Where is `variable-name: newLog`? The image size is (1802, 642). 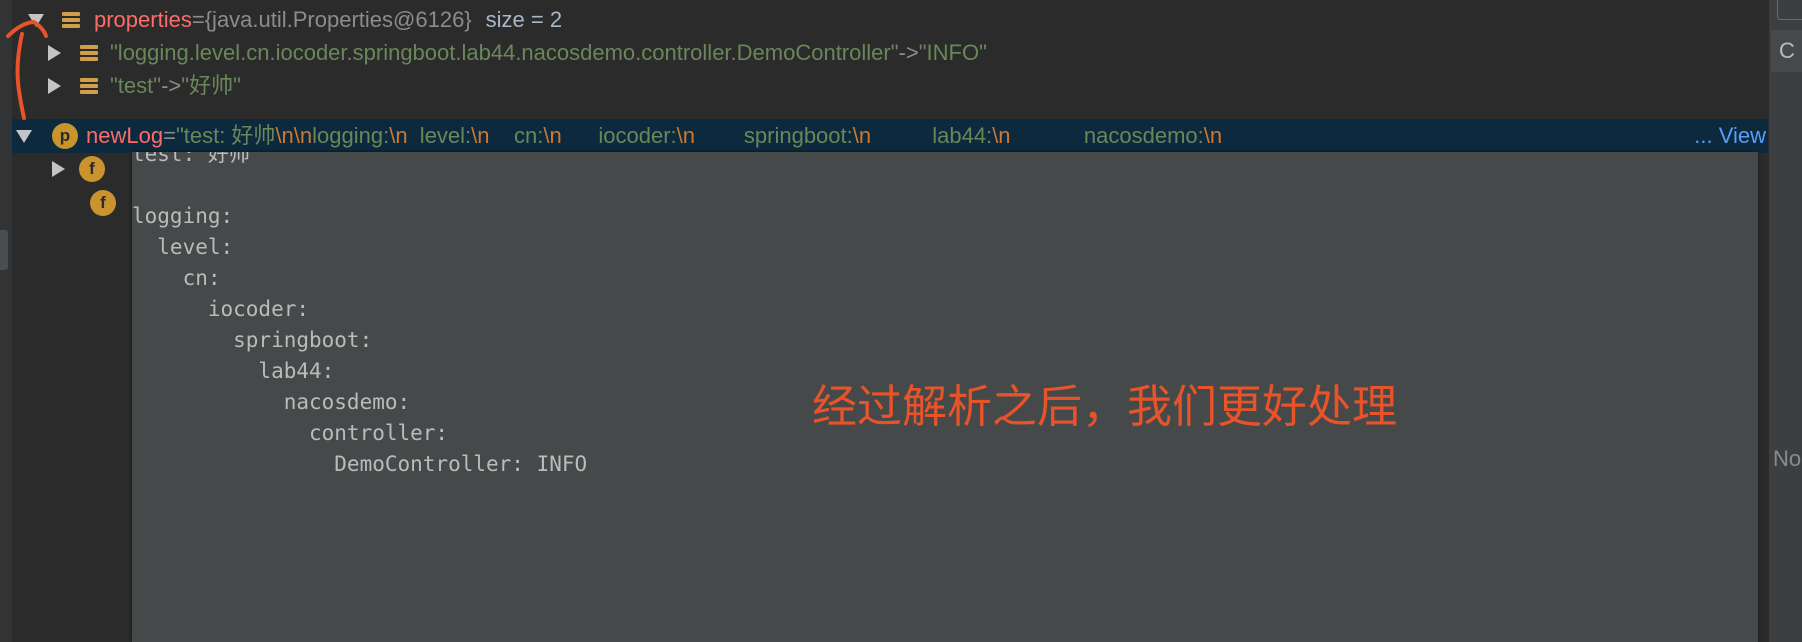 variable-name: newLog is located at coordinates (125, 135).